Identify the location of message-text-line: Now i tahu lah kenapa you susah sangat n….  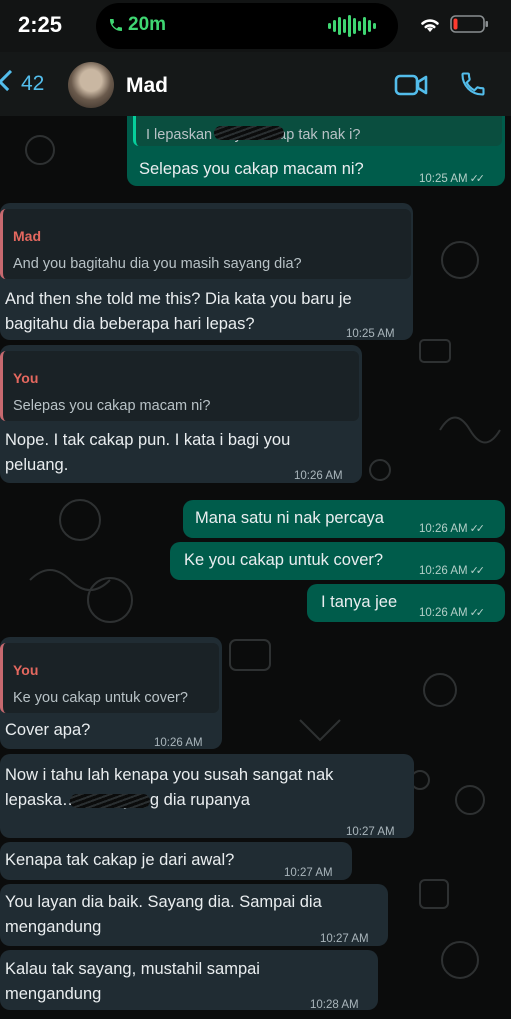
(169, 775).